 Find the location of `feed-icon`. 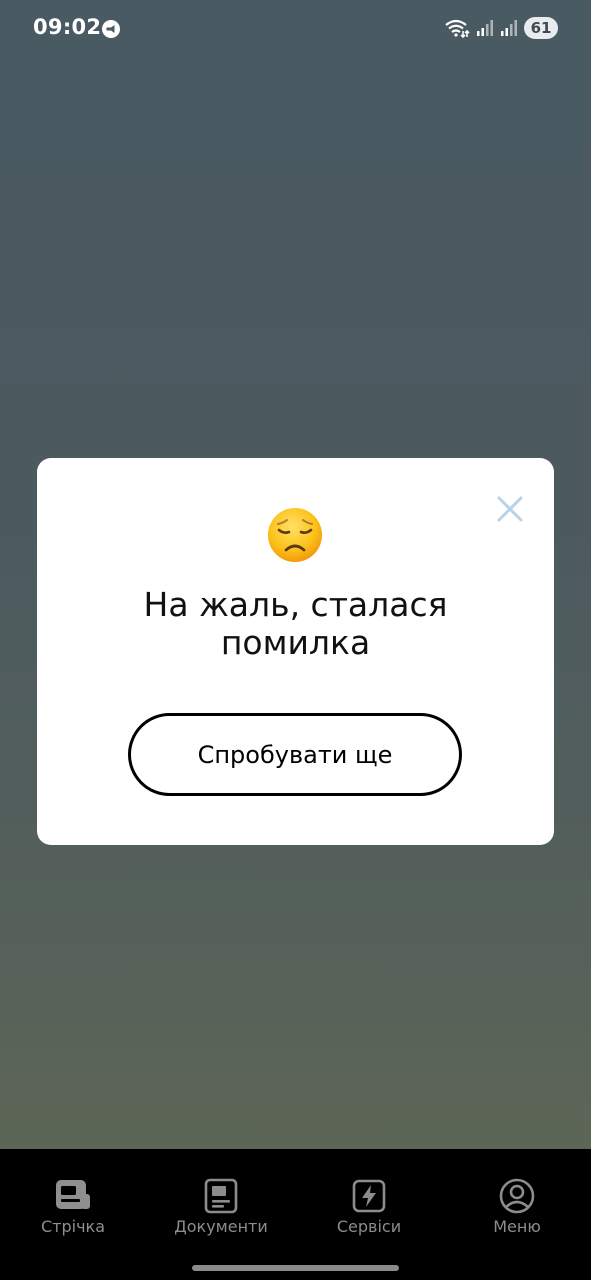

feed-icon is located at coordinates (73, 1194).